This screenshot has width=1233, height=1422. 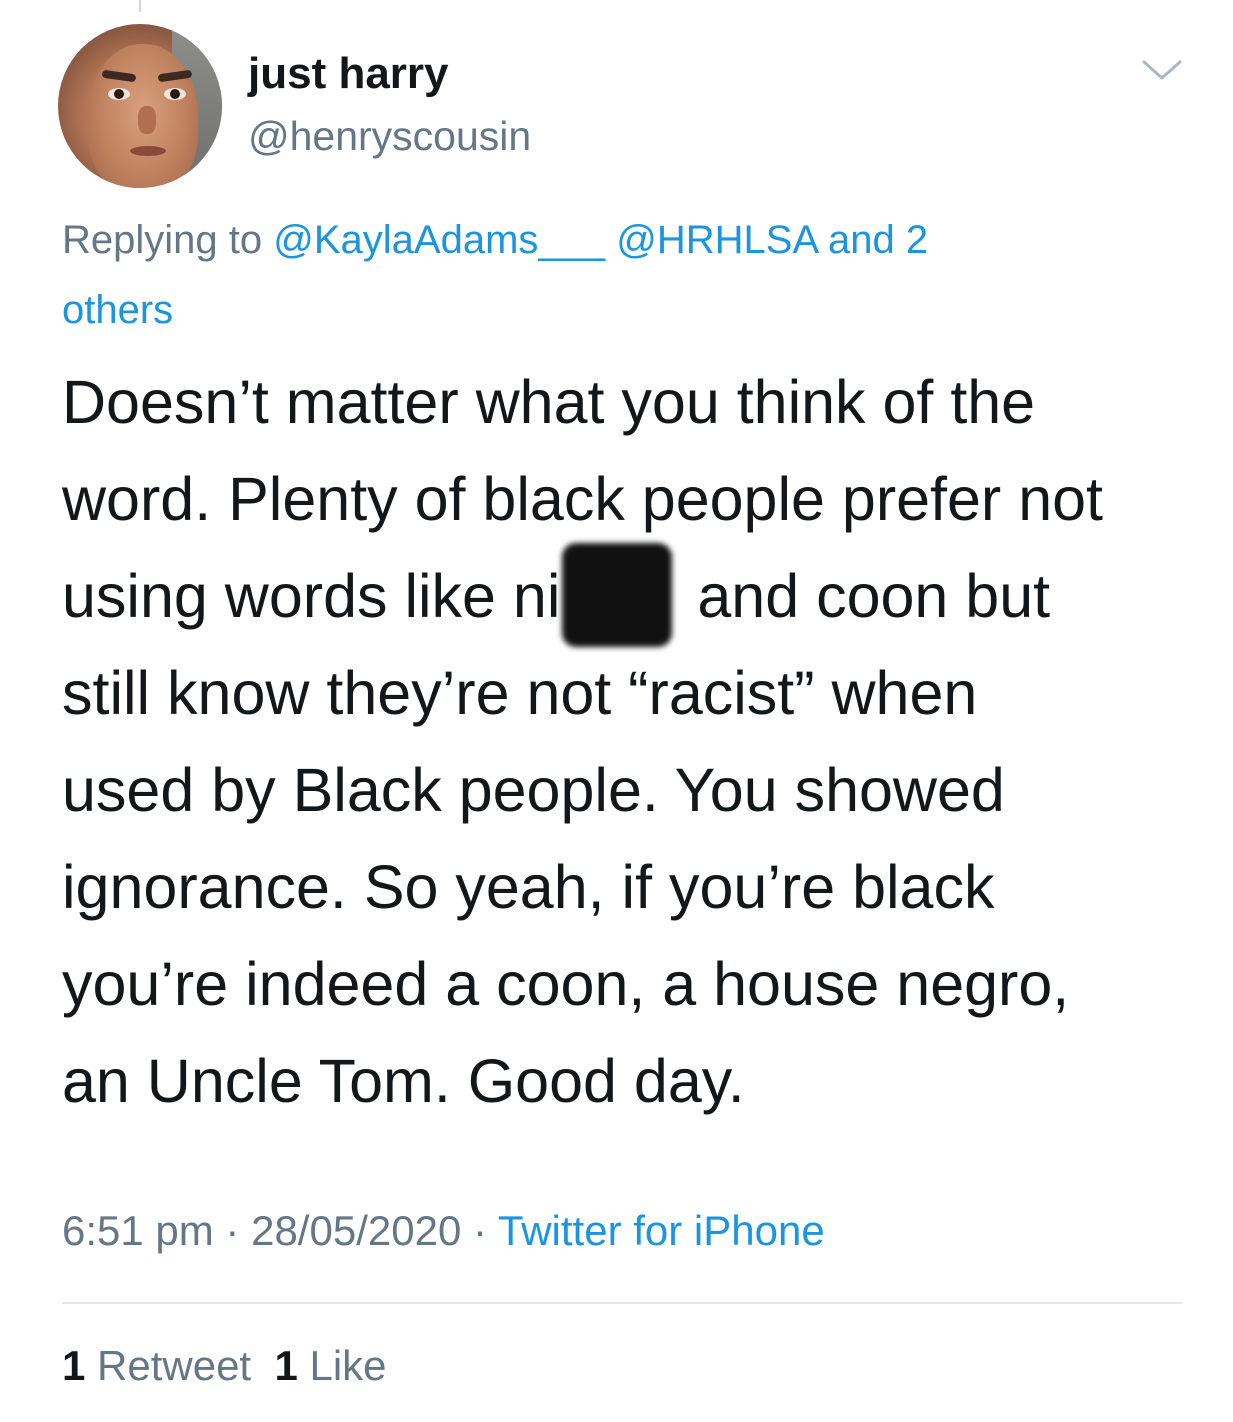 I want to click on redaction-mark, so click(x=620, y=595).